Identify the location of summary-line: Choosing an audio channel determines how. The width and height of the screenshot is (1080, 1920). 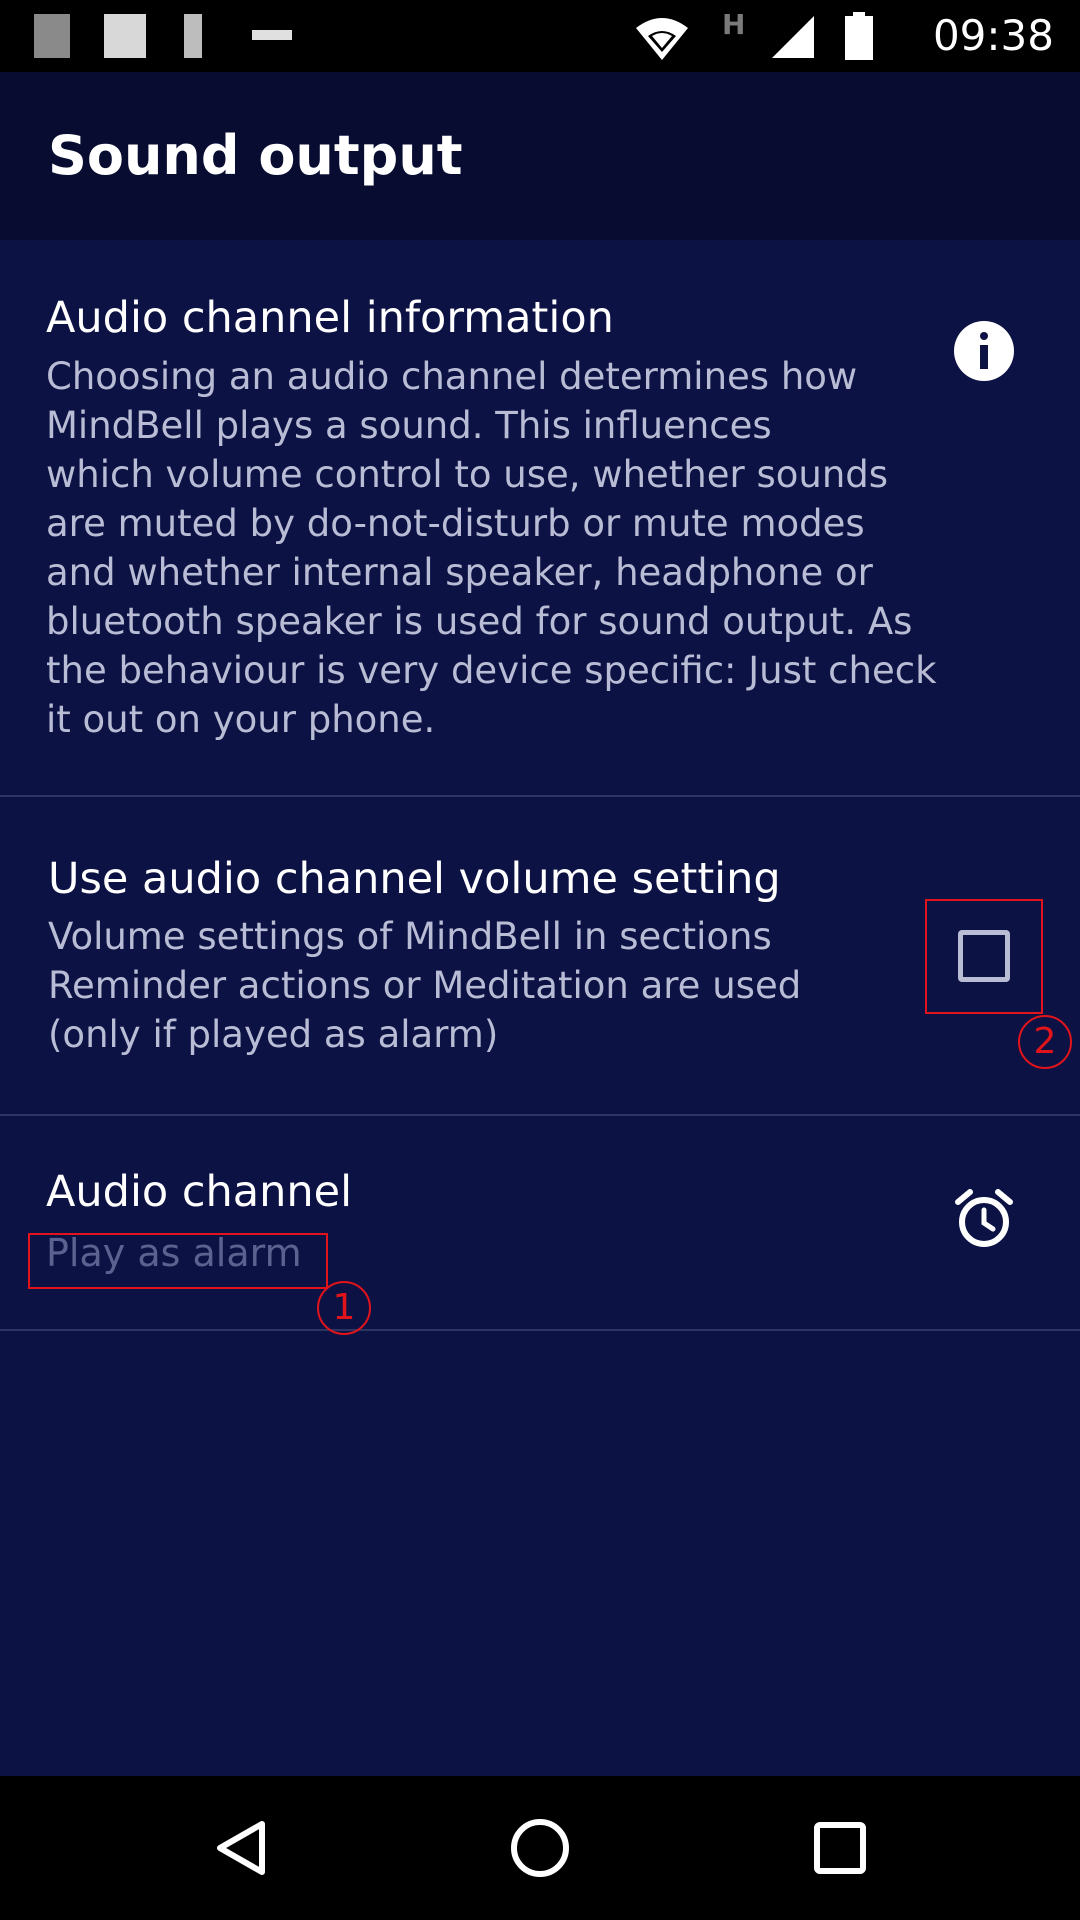
(452, 376).